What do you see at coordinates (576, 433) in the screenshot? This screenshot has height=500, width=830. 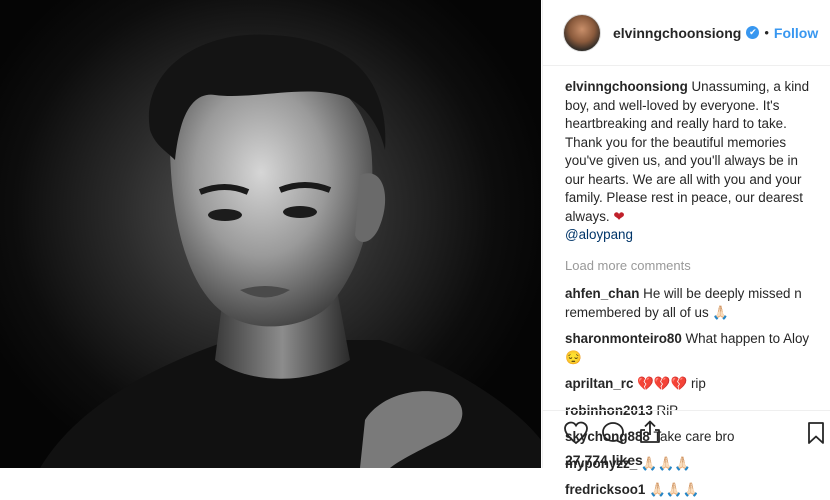 I see `heart-icon` at bounding box center [576, 433].